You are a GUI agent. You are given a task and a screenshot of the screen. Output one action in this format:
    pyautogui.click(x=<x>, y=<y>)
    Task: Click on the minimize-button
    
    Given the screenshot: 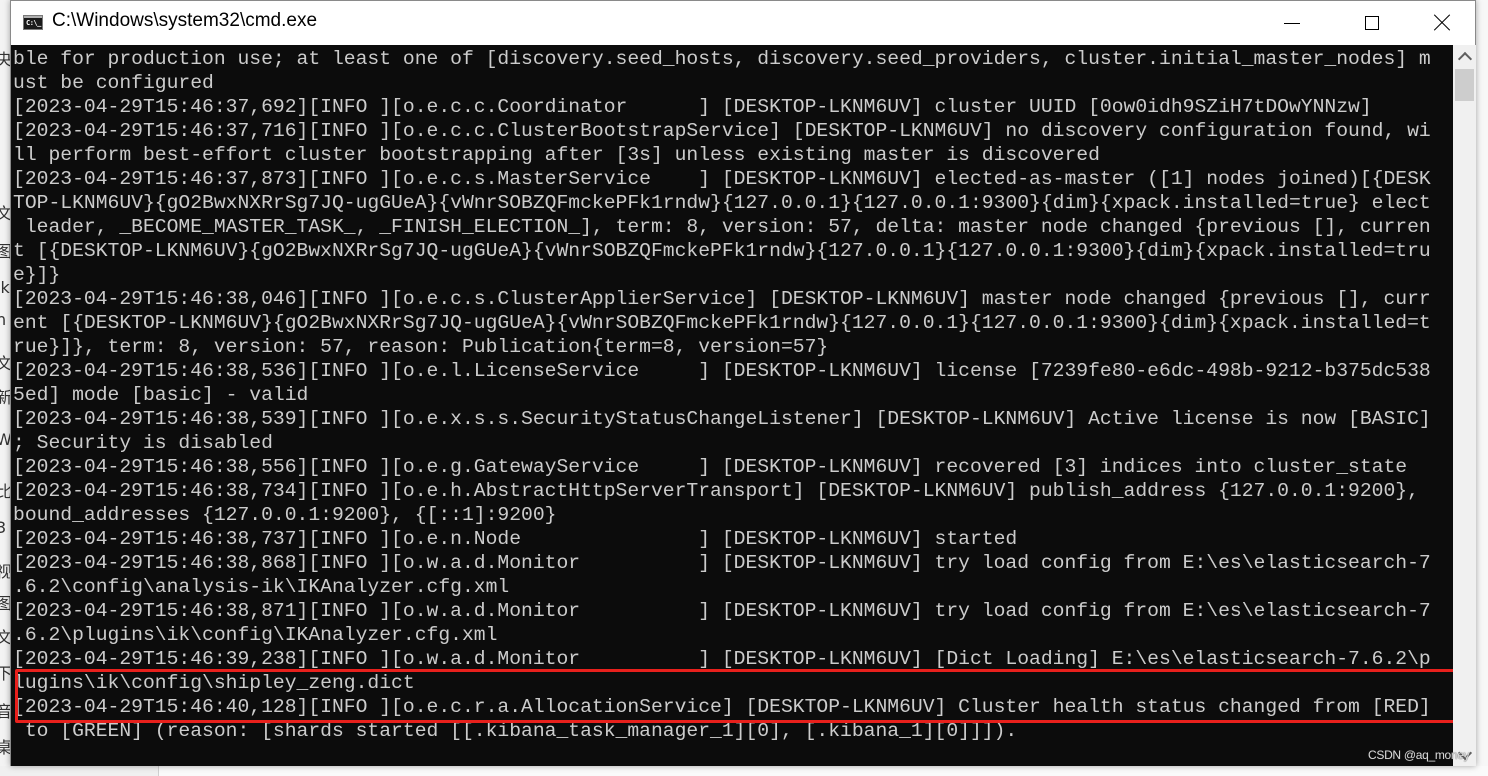 What is the action you would take?
    pyautogui.click(x=1292, y=23)
    